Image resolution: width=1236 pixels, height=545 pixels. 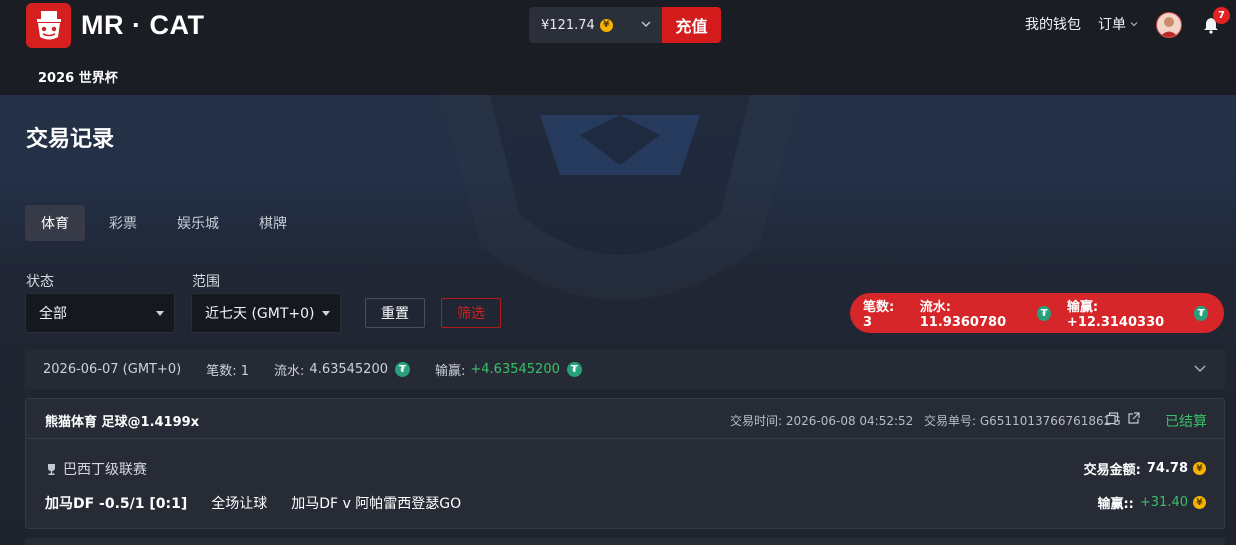 I want to click on winloss-value: +31.40, so click(x=1163, y=502).